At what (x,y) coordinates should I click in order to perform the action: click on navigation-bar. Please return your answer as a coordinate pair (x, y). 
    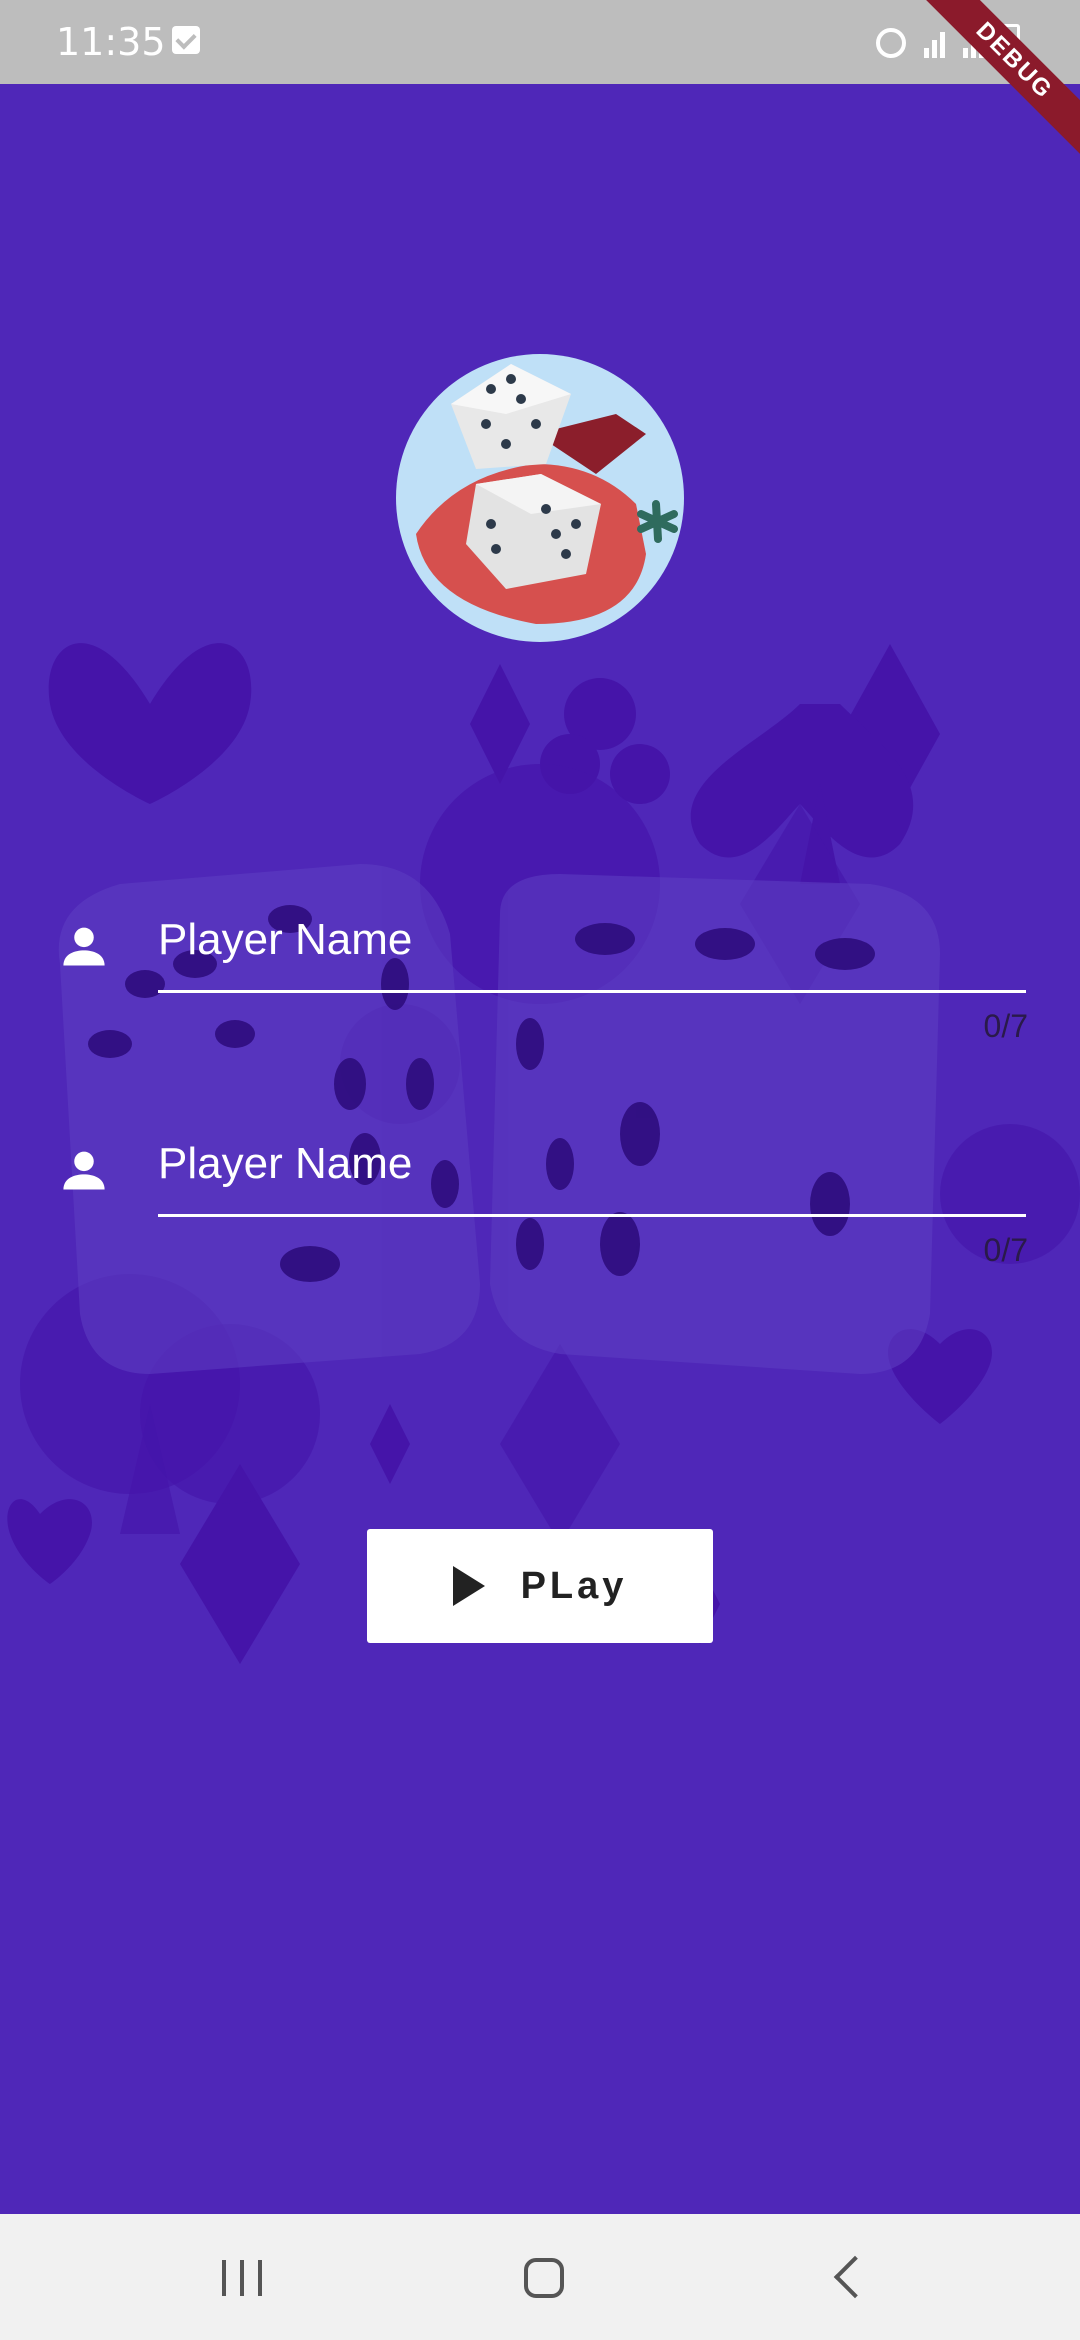
    Looking at the image, I should click on (540, 2277).